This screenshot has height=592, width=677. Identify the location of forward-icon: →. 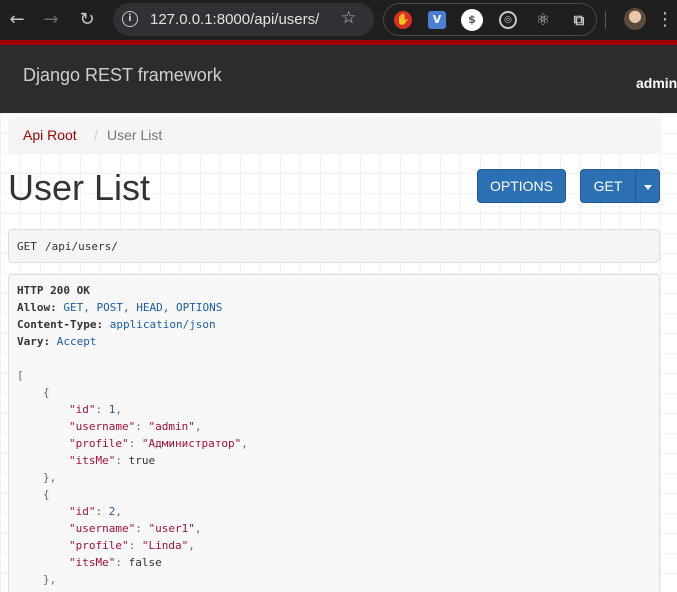
(51, 20).